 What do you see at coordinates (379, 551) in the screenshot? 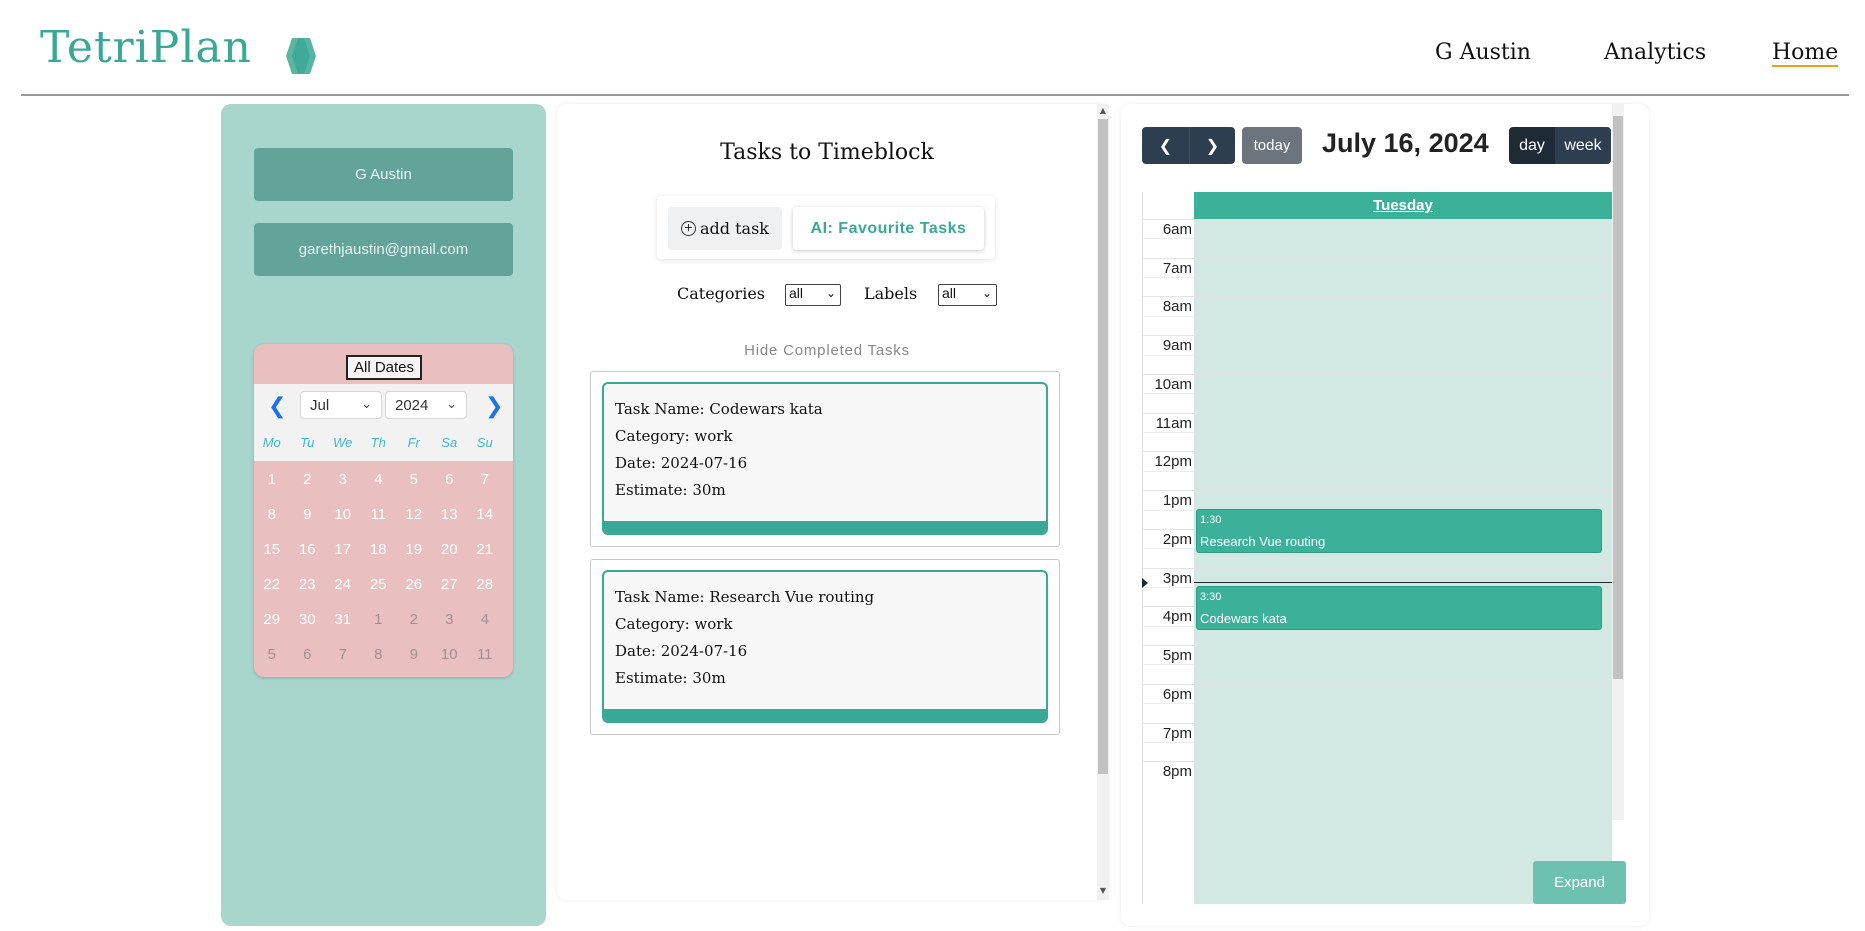
I see `day-cell: 18` at bounding box center [379, 551].